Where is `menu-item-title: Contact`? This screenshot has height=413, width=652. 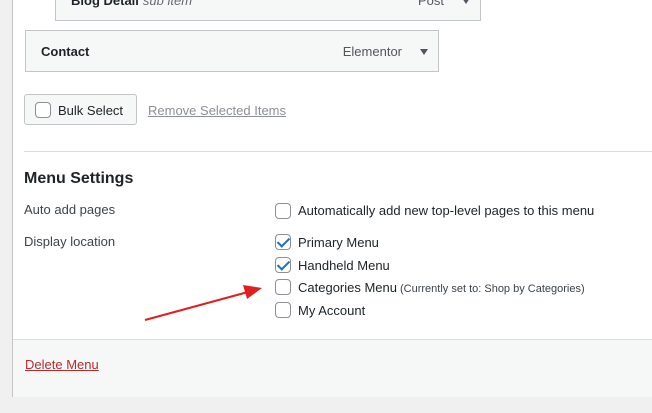
menu-item-title: Contact is located at coordinates (65, 51).